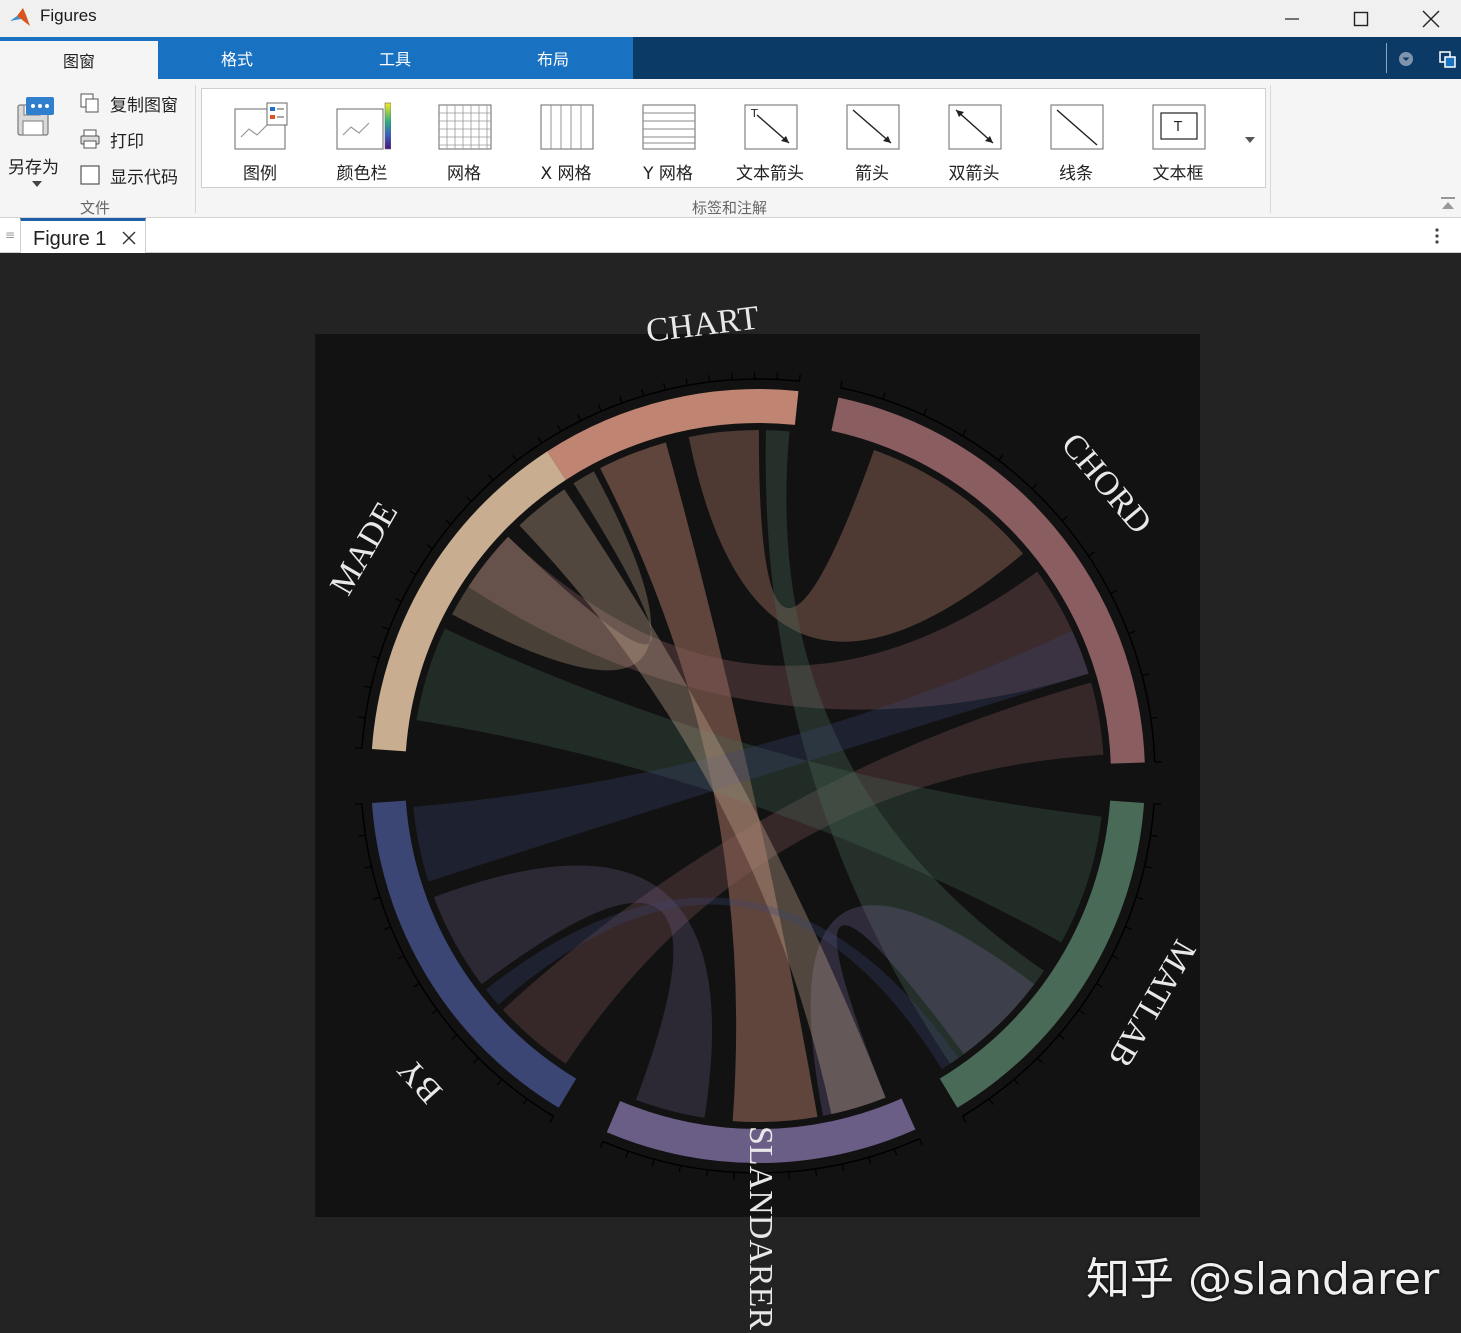  Describe the element at coordinates (95, 208) in the screenshot. I see `file-group-label: 文件` at that location.